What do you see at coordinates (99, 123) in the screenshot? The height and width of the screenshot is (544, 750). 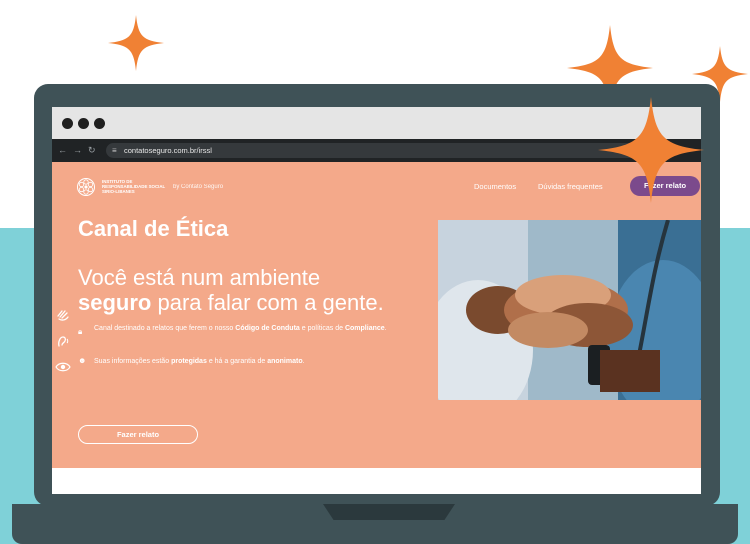 I see `window-maximize-button` at bounding box center [99, 123].